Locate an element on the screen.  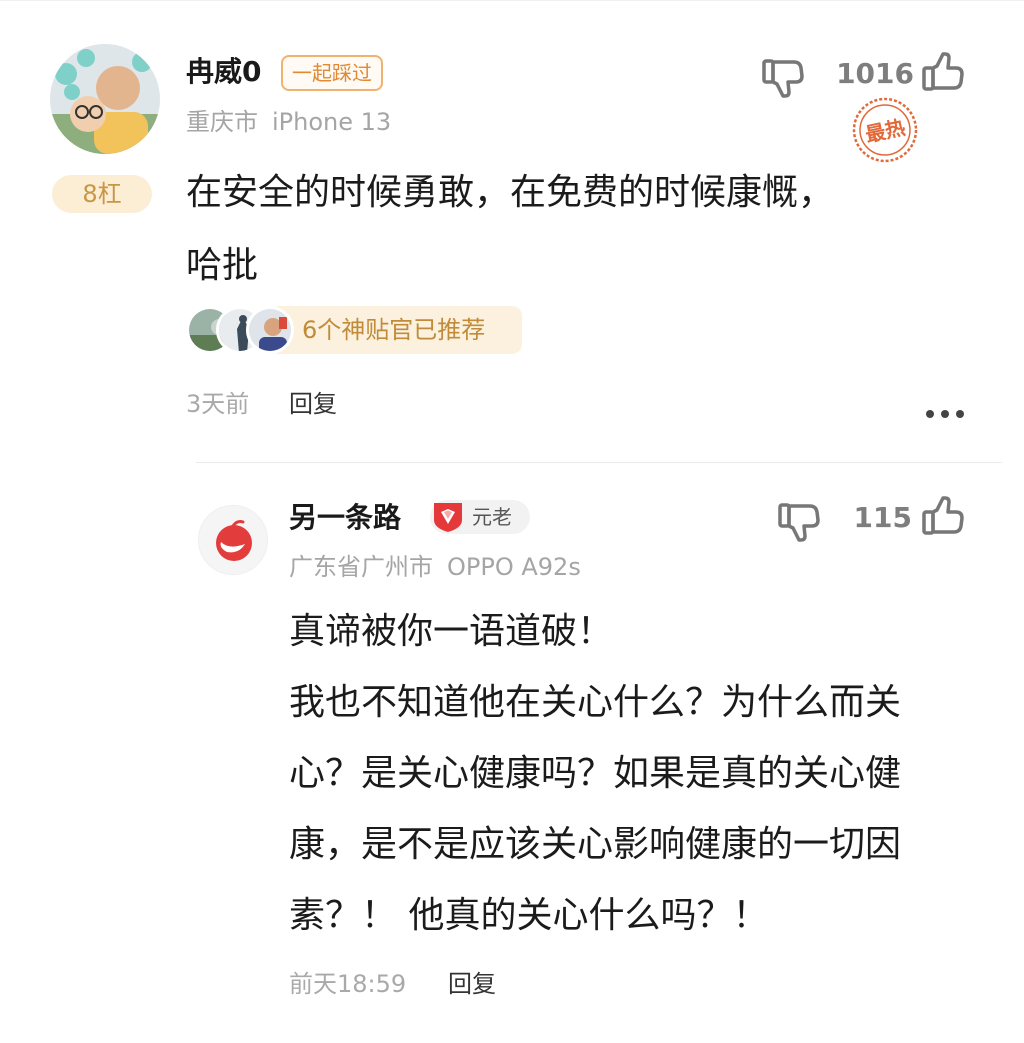
content-line: 我也不知道他在关心什么？为什么而关 is located at coordinates (595, 702).